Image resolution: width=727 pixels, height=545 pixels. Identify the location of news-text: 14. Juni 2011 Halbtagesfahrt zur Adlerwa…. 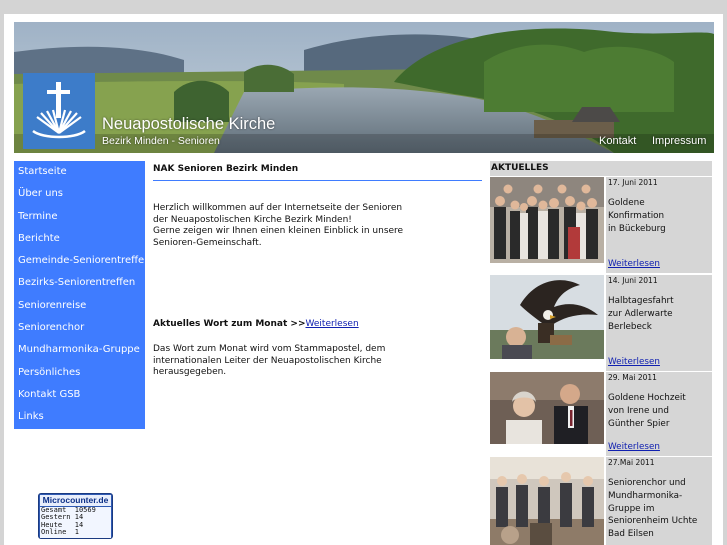
(659, 323).